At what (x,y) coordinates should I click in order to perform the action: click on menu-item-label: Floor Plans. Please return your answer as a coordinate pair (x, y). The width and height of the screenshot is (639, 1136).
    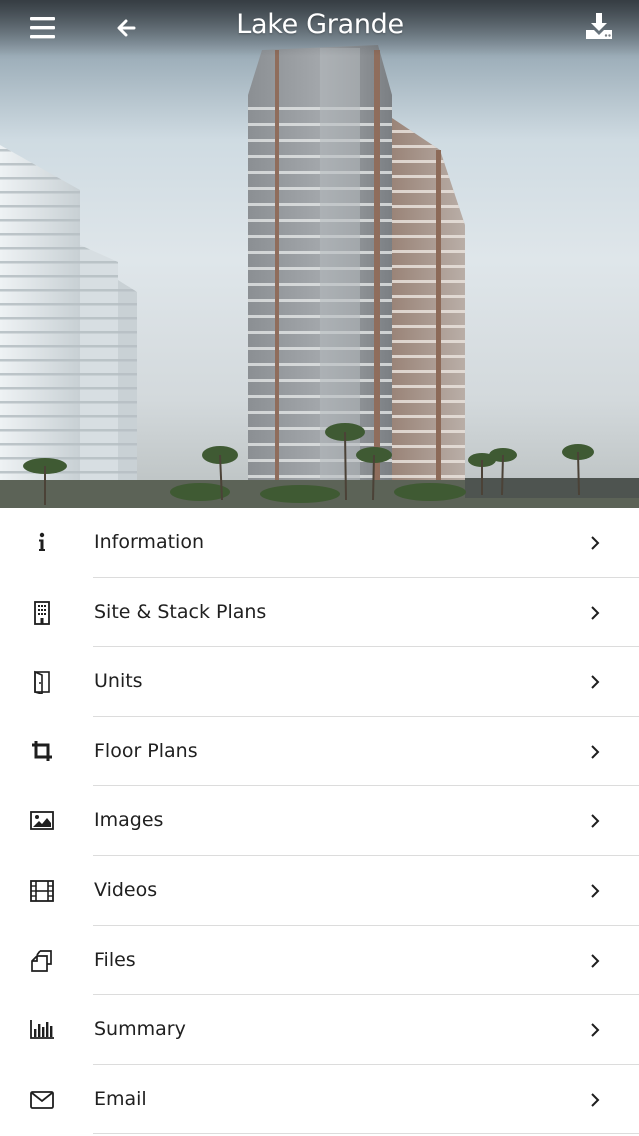
    Looking at the image, I should click on (146, 750).